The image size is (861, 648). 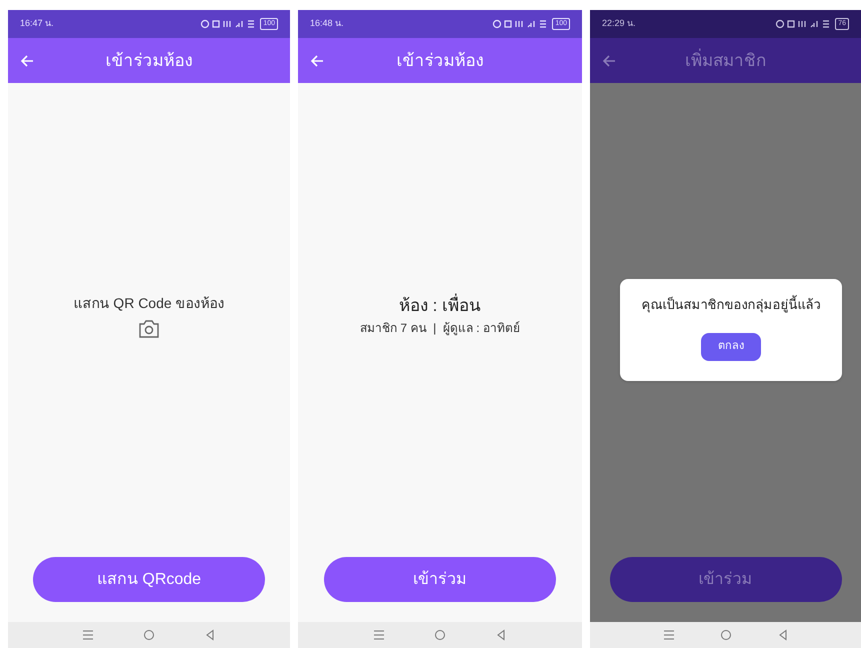 I want to click on scan-prompt: แสกน QR Code ของห้อง, so click(x=149, y=303).